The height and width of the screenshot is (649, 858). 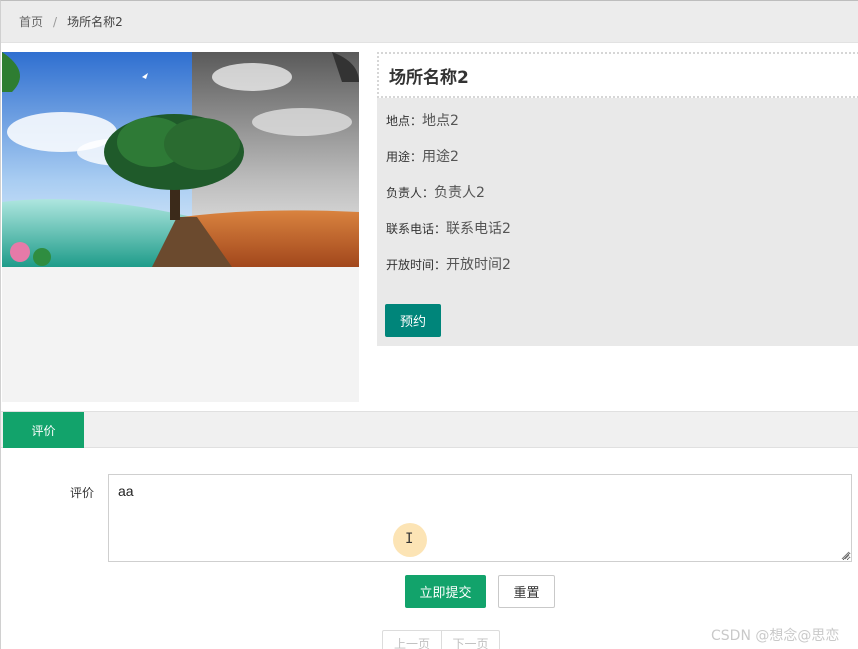 I want to click on field-phone: 联系电话： 联系电话2, so click(x=448, y=228).